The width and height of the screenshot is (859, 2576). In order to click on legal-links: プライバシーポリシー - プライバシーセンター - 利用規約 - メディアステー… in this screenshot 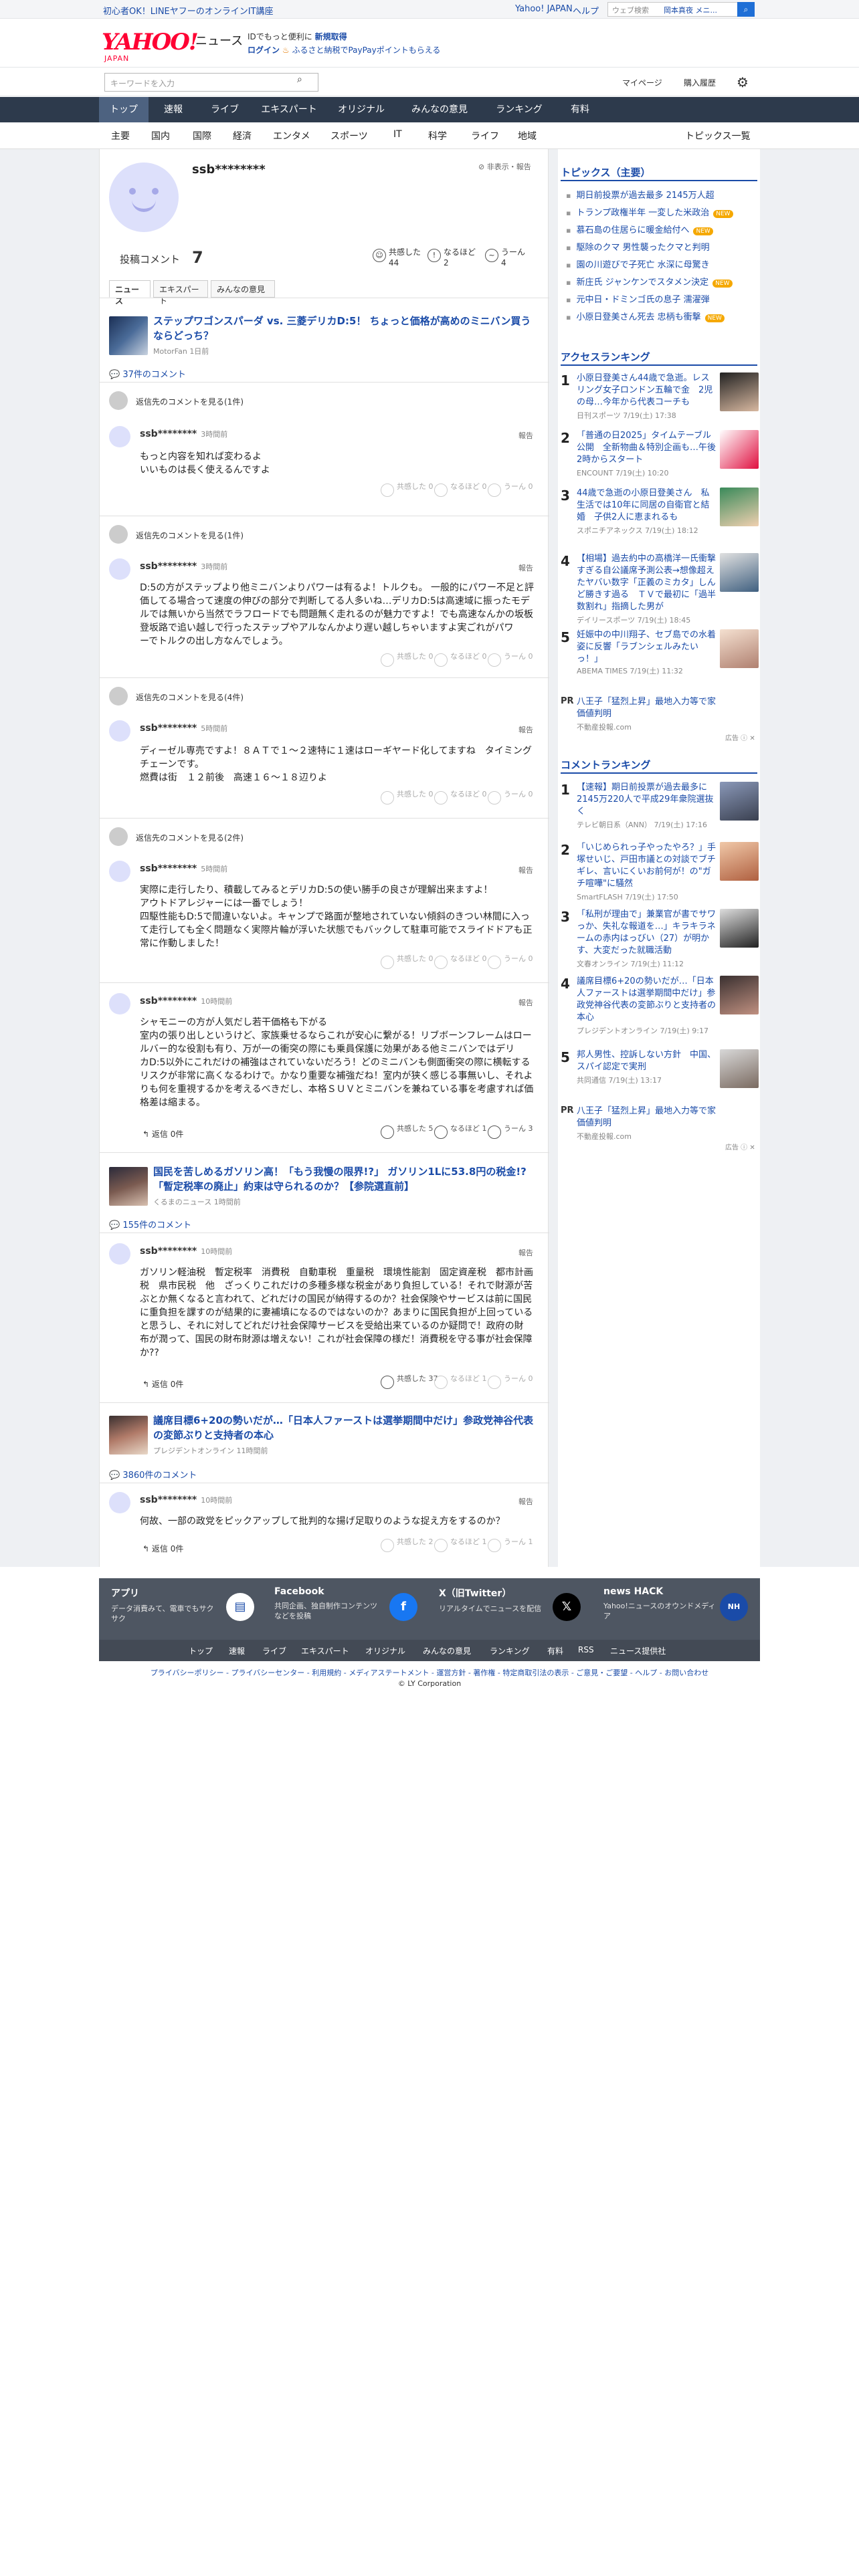, I will do `click(429, 1673)`.